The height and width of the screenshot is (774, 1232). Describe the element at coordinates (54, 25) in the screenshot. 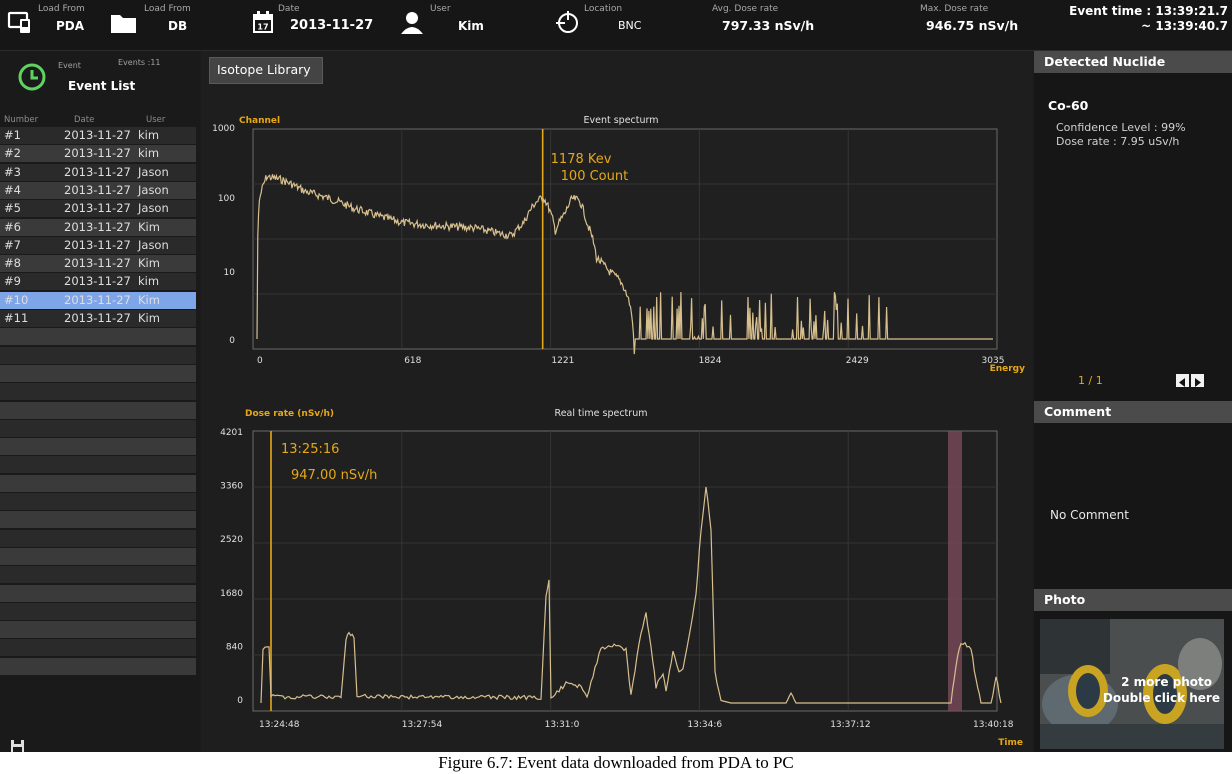

I see `load-from-pda-button: Load From PDA` at that location.